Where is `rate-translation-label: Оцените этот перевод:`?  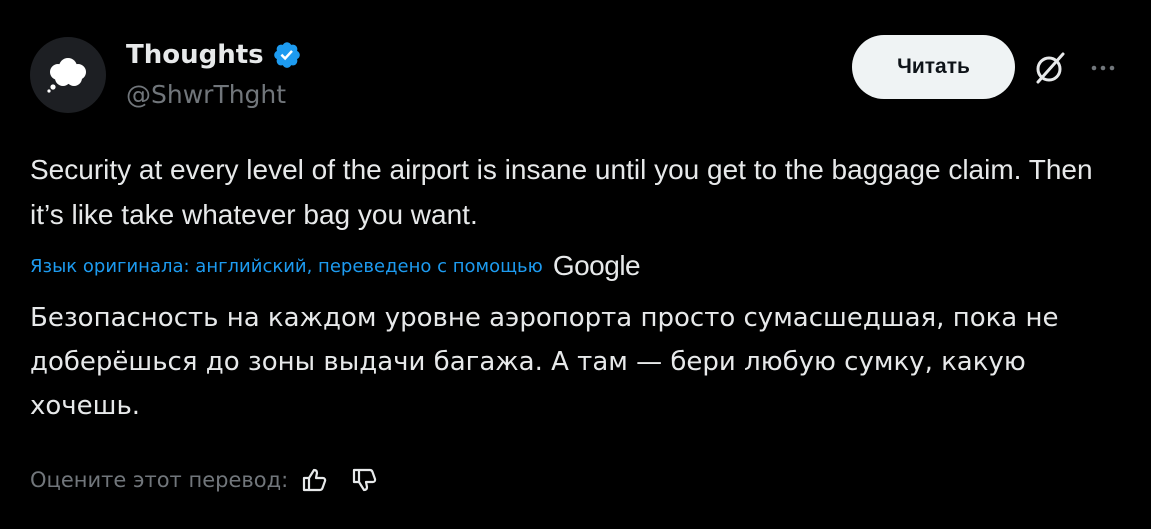 rate-translation-label: Оцените этот перевод: is located at coordinates (159, 480).